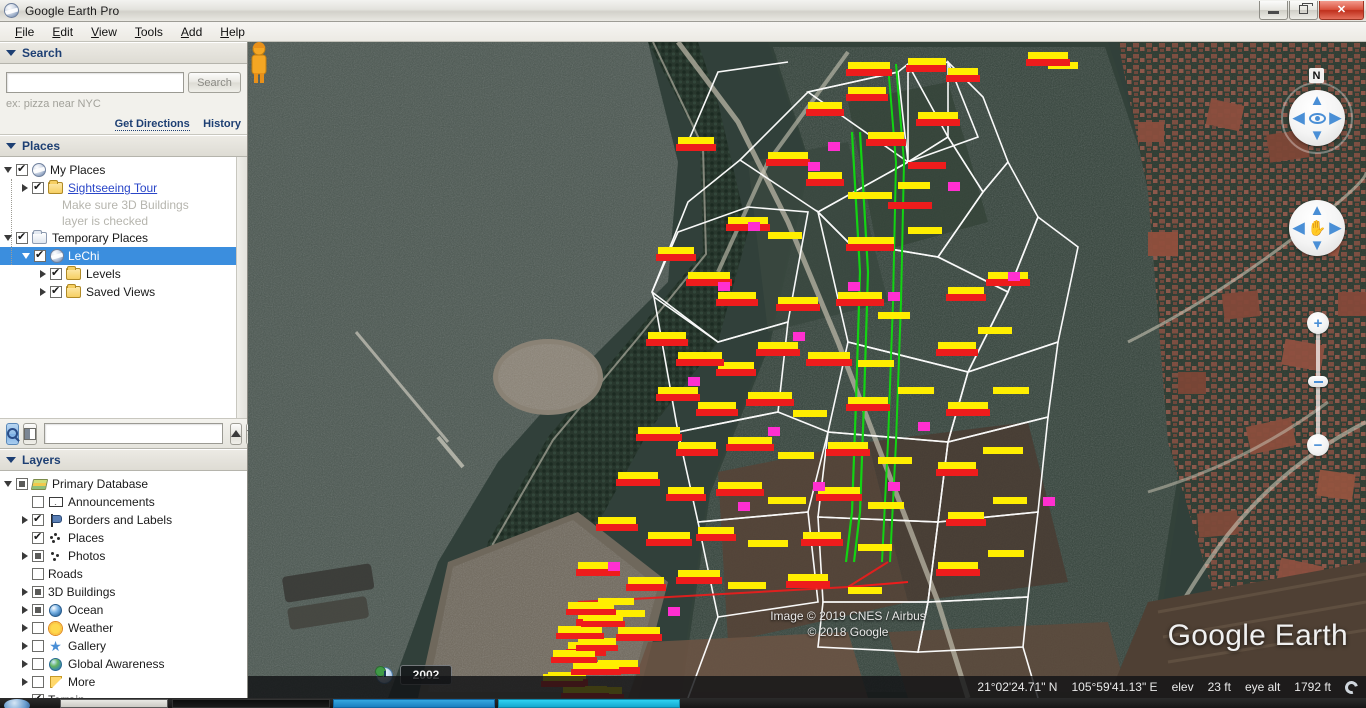 This screenshot has height=708, width=1366. What do you see at coordinates (1303, 10) in the screenshot?
I see `restore-button` at bounding box center [1303, 10].